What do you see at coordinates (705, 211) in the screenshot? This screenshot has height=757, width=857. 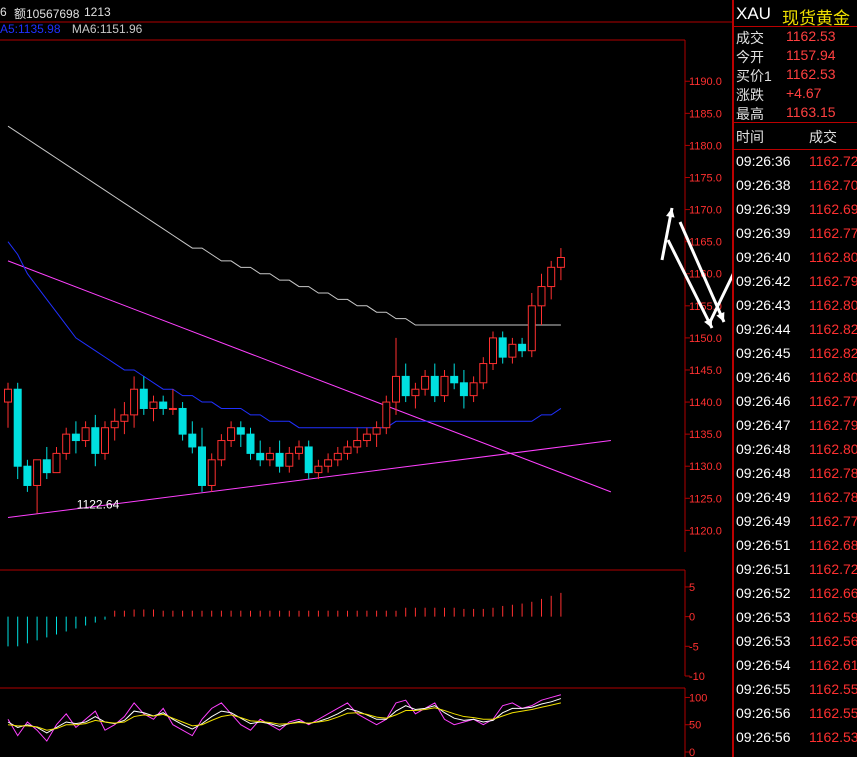 I see `y-tick-label: 1170.0` at bounding box center [705, 211].